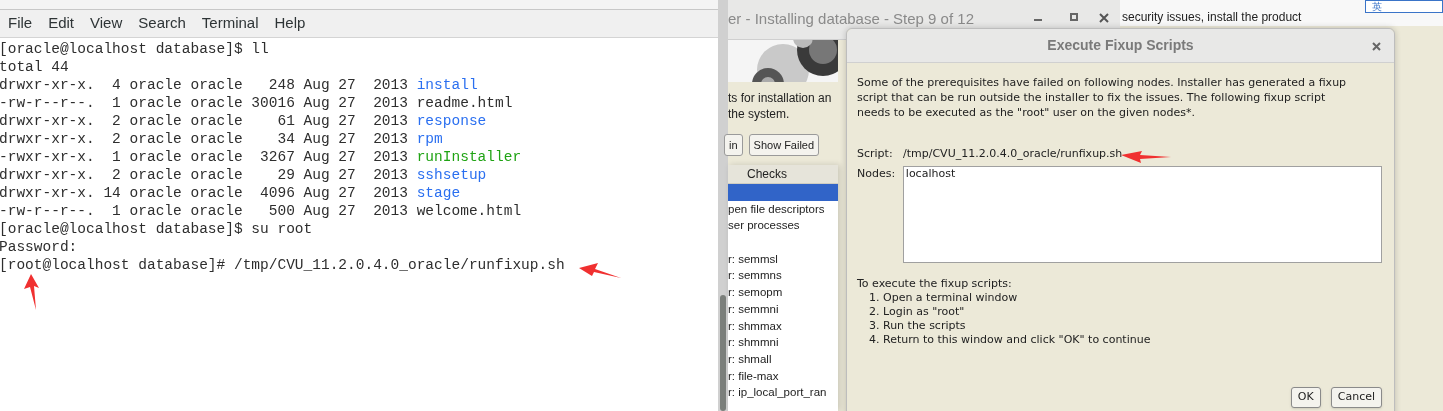 The height and width of the screenshot is (411, 1443). I want to click on step-text: 4. Return to this window and click "OK" to continue, so click(1010, 340).